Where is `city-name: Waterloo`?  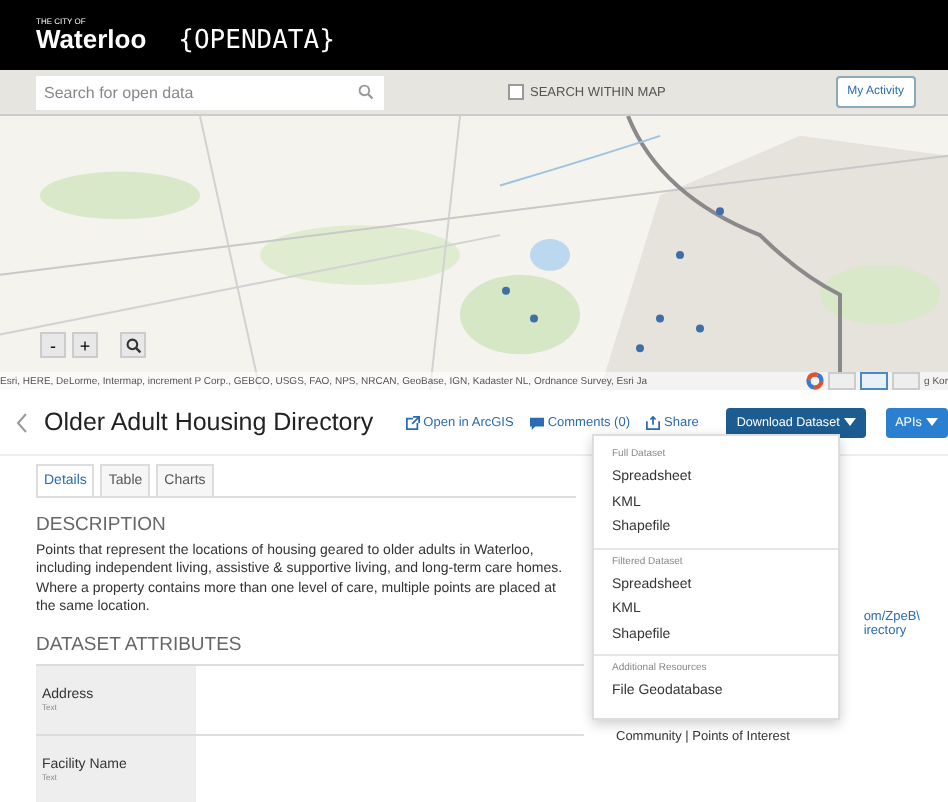
city-name: Waterloo is located at coordinates (91, 39).